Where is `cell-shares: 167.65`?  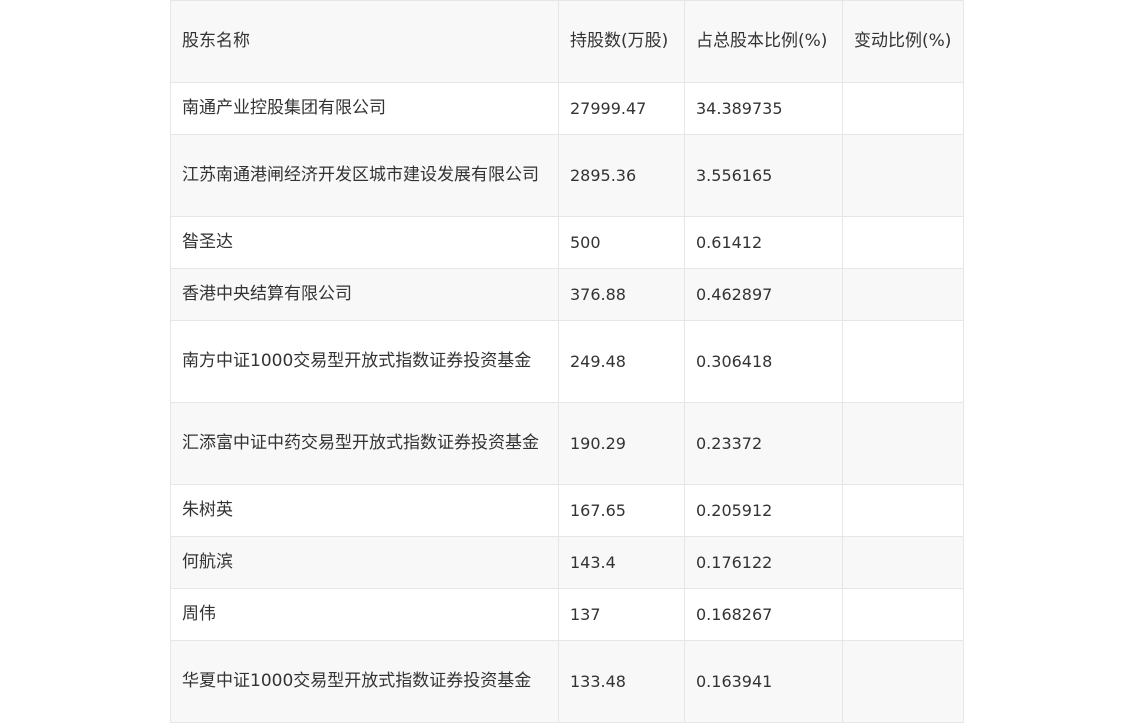 cell-shares: 167.65 is located at coordinates (621, 510).